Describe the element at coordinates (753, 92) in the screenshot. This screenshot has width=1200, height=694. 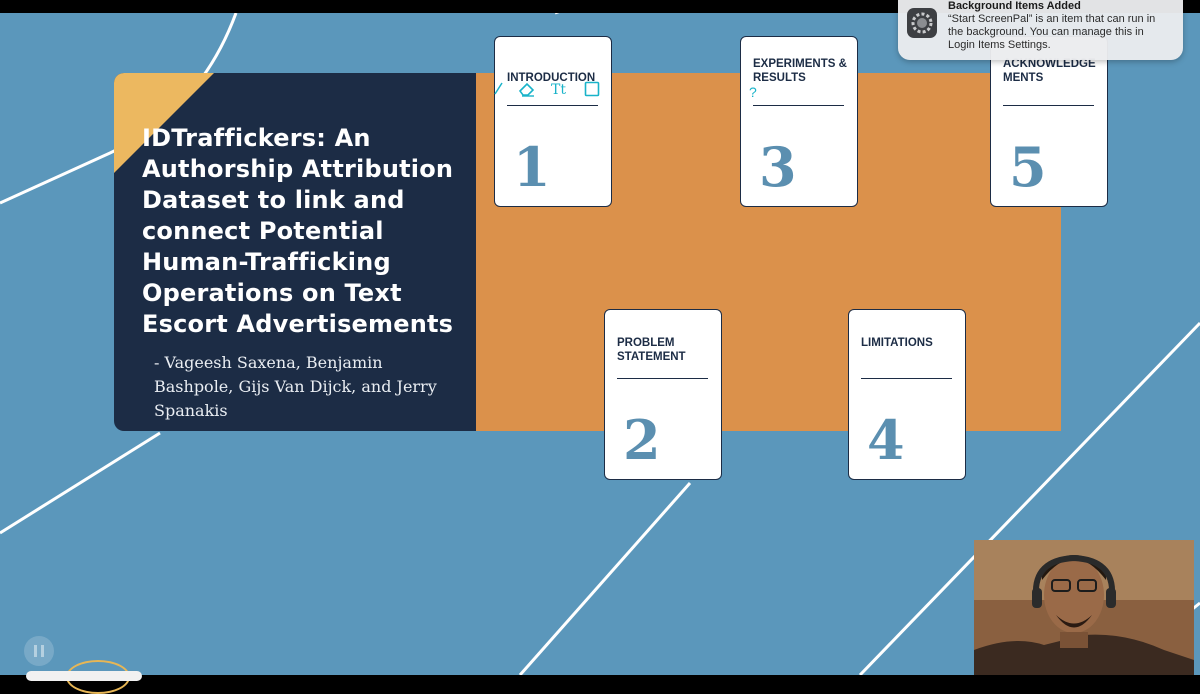
I see `help-icon: ?` at that location.